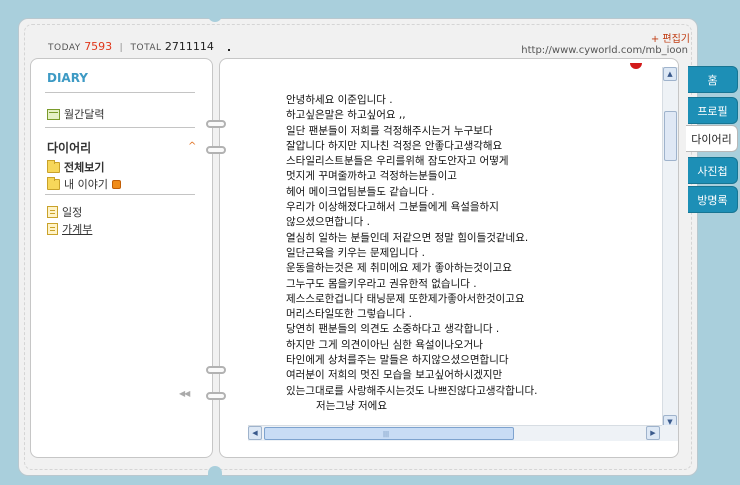 The height and width of the screenshot is (485, 740). Describe the element at coordinates (405, 298) in the screenshot. I see `post-line: 제스스로한겁니다 태닝문제 또한제가좋아서한것이고요` at that location.